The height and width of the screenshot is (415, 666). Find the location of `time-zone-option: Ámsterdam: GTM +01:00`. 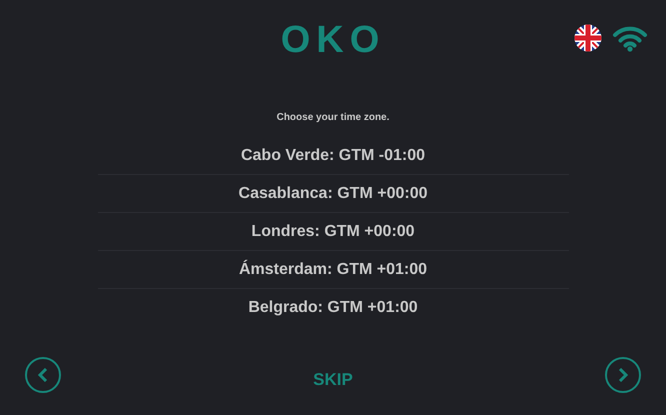

time-zone-option: Ámsterdam: GTM +01:00 is located at coordinates (333, 270).